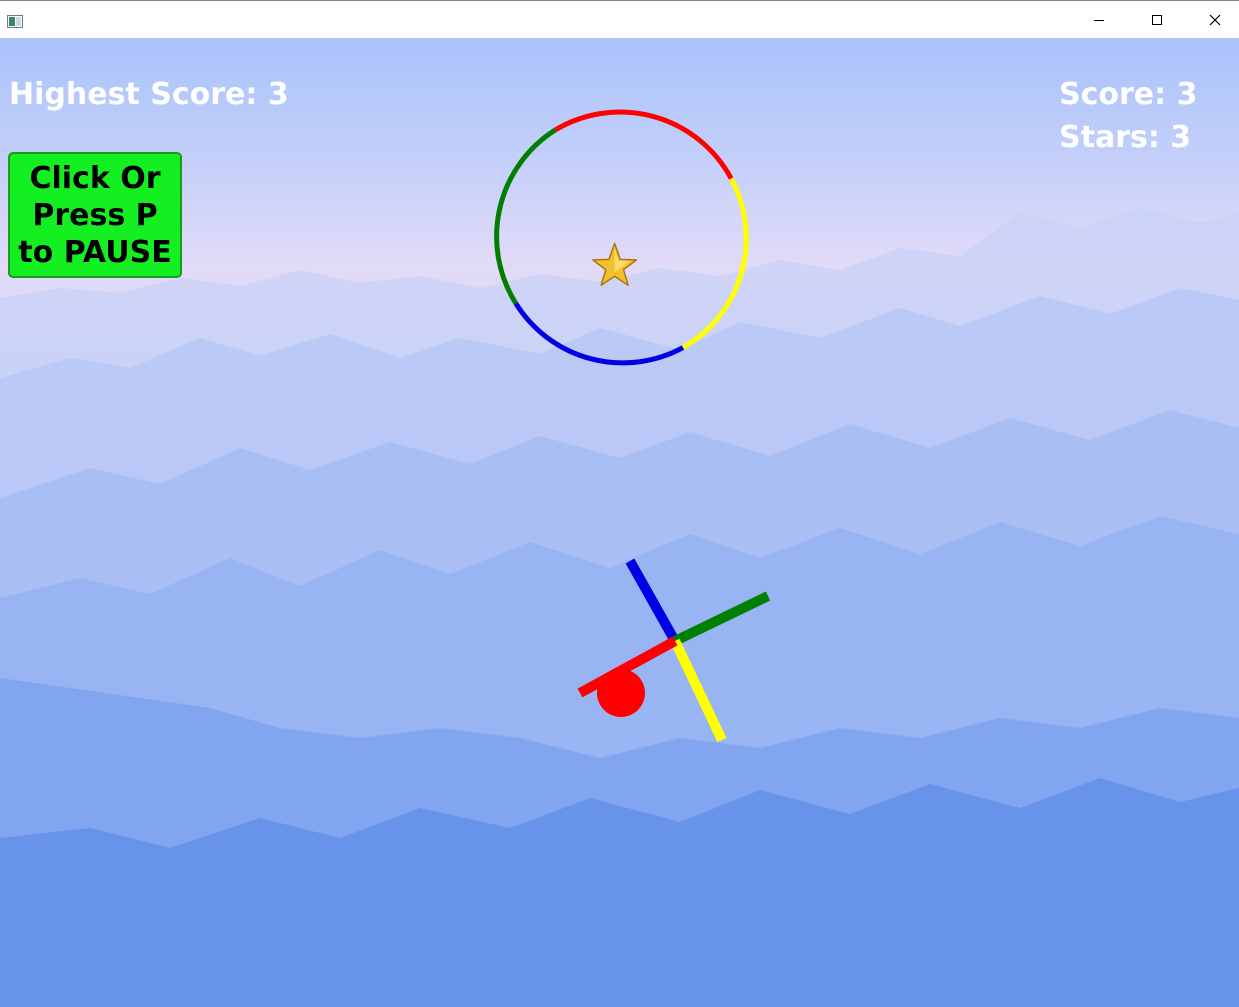  What do you see at coordinates (698, 690) in the screenshot?
I see `cross-arm-yellow` at bounding box center [698, 690].